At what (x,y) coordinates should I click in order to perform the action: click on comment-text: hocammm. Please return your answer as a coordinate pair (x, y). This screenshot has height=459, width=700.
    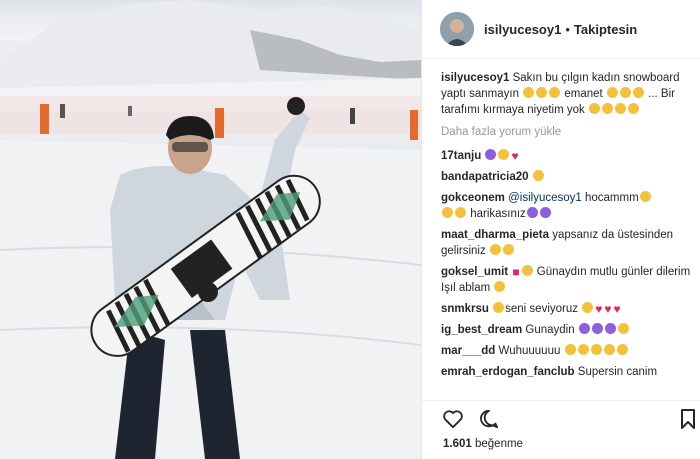
    Looking at the image, I should click on (612, 198).